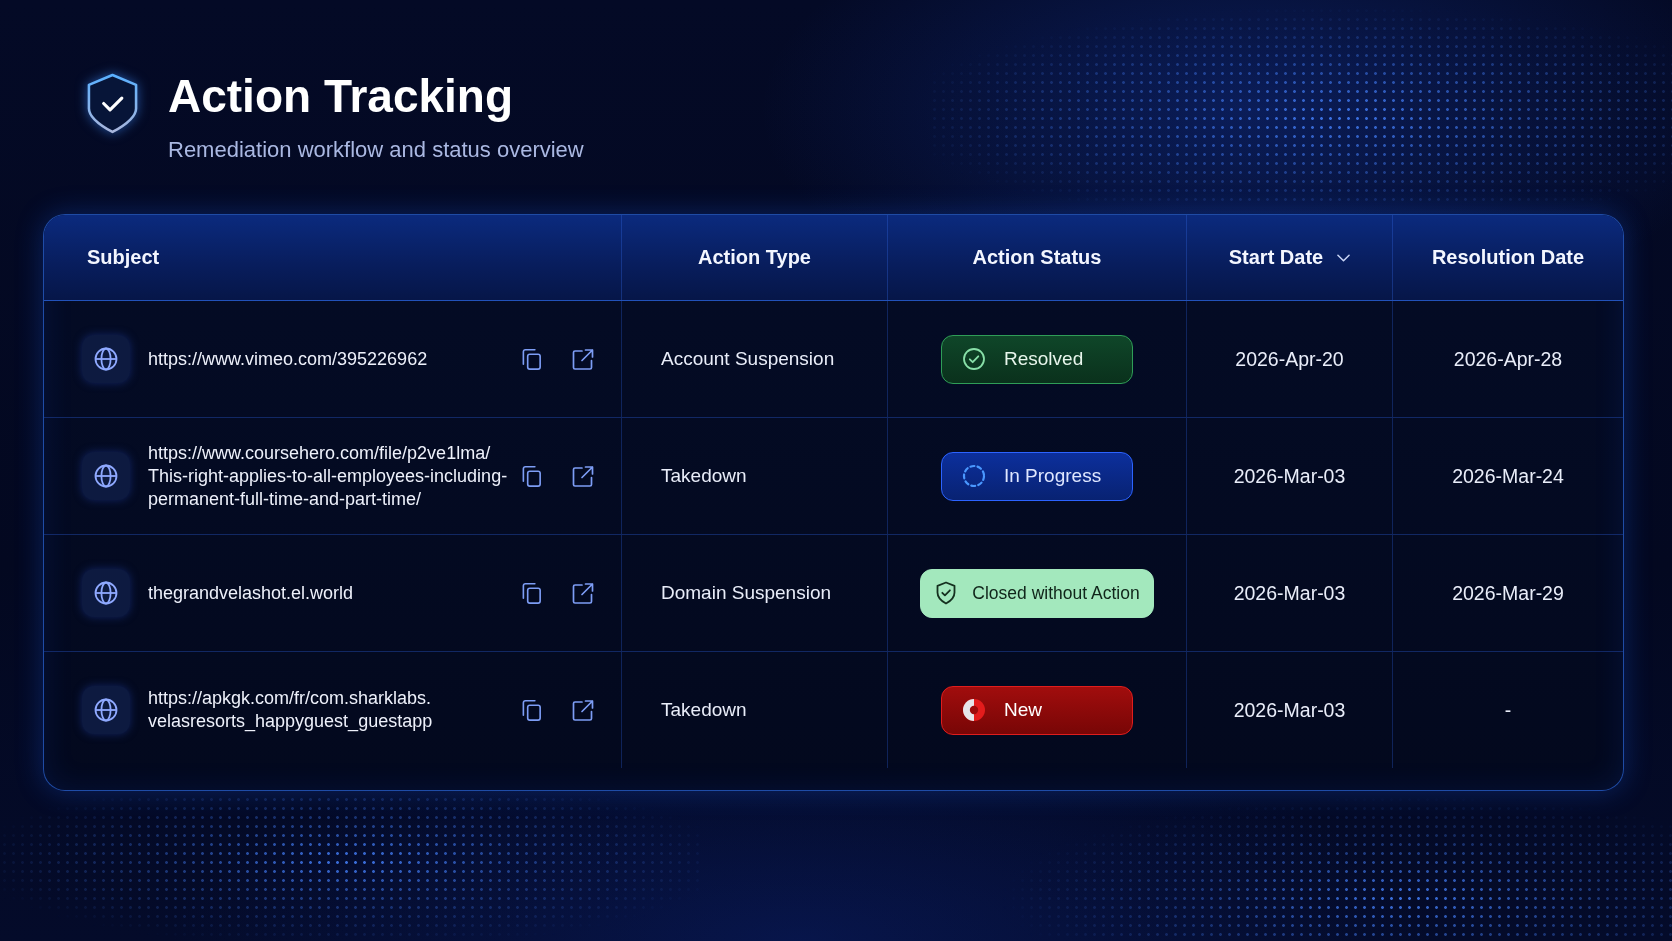 The image size is (1672, 941). I want to click on page-subtitle: Remediation workflow and status overview, so click(376, 150).